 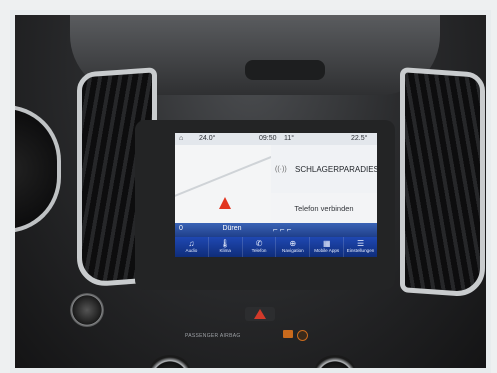 What do you see at coordinates (207, 138) in the screenshot?
I see `outside-temperature: 24.0°` at bounding box center [207, 138].